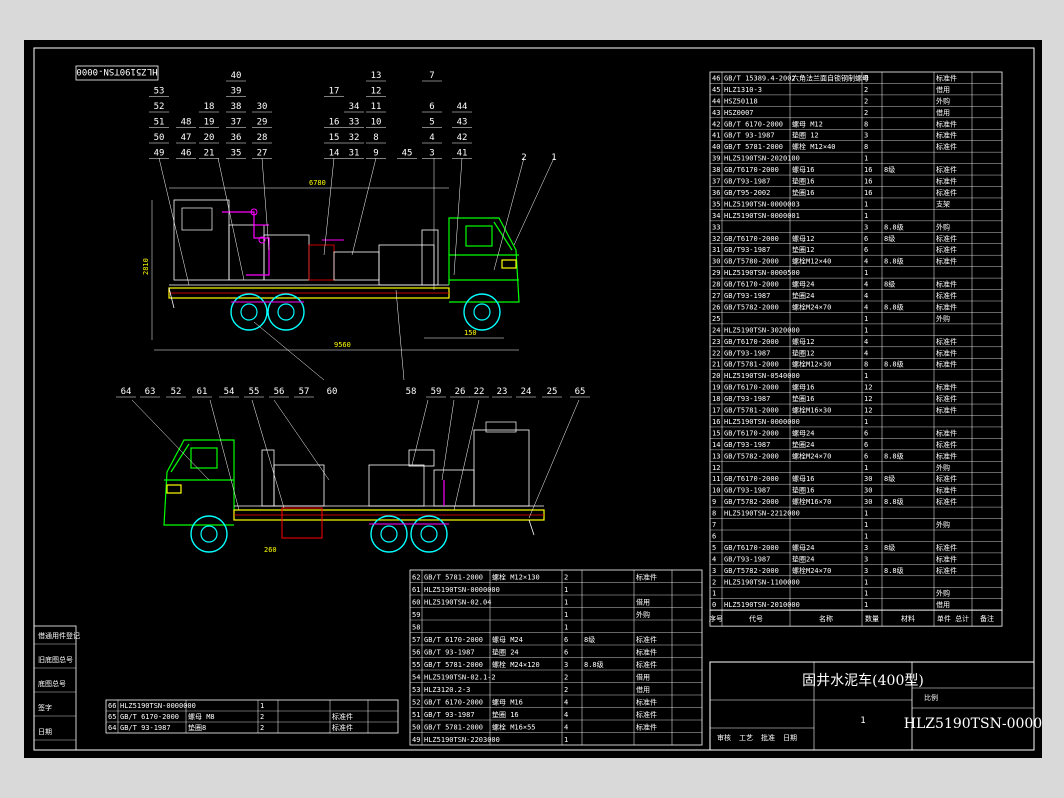 Image resolution: width=1064 pixels, height=798 pixels. Describe the element at coordinates (762, 376) in the screenshot. I see `bom-cell: HLZ5190TSN-0540000` at that location.